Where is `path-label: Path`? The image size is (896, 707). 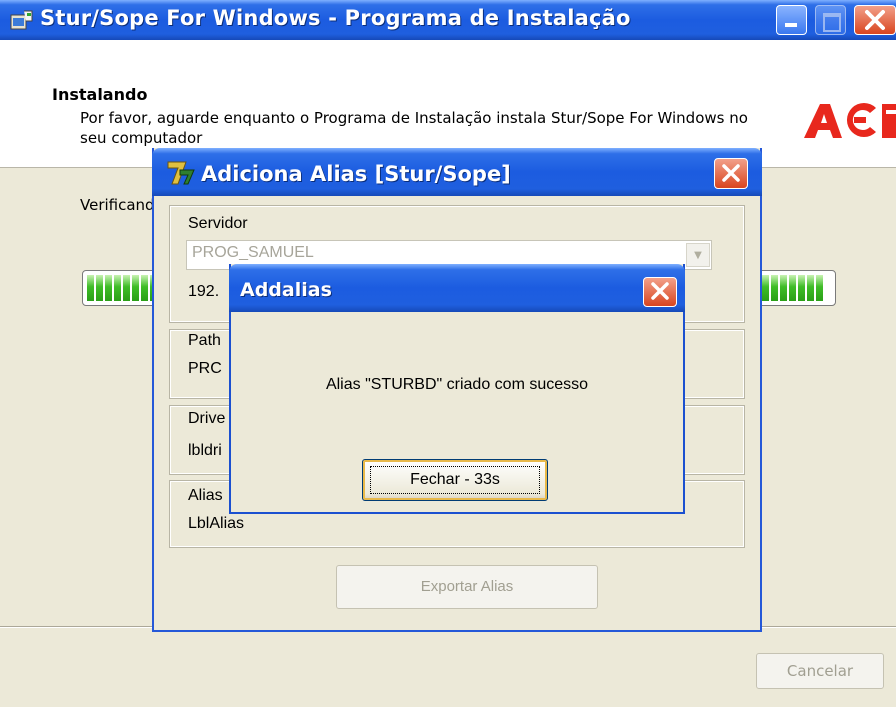
path-label: Path is located at coordinates (204, 340).